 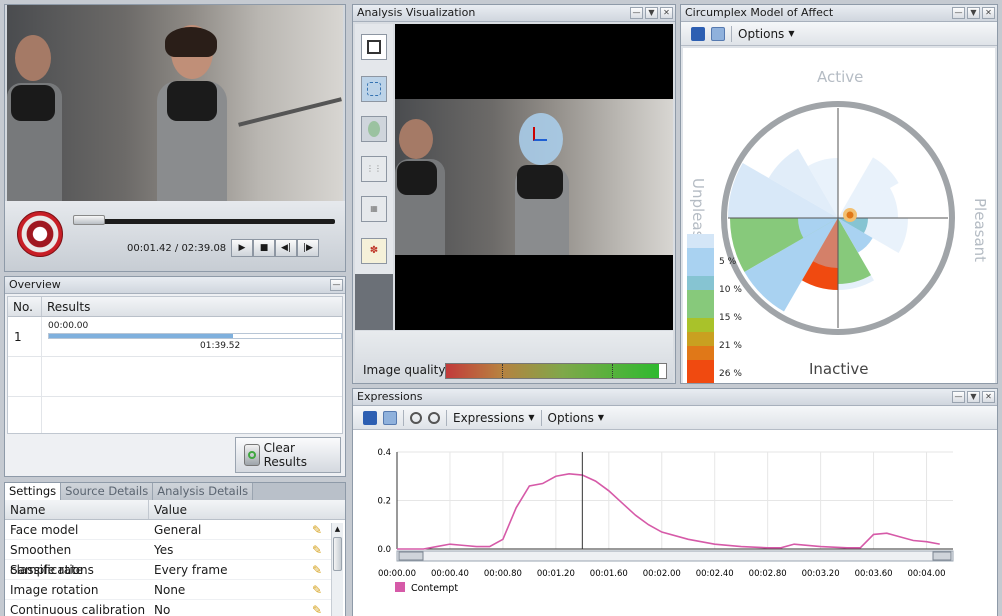 I want to click on legend-swatch-contempt, so click(x=400, y=587).